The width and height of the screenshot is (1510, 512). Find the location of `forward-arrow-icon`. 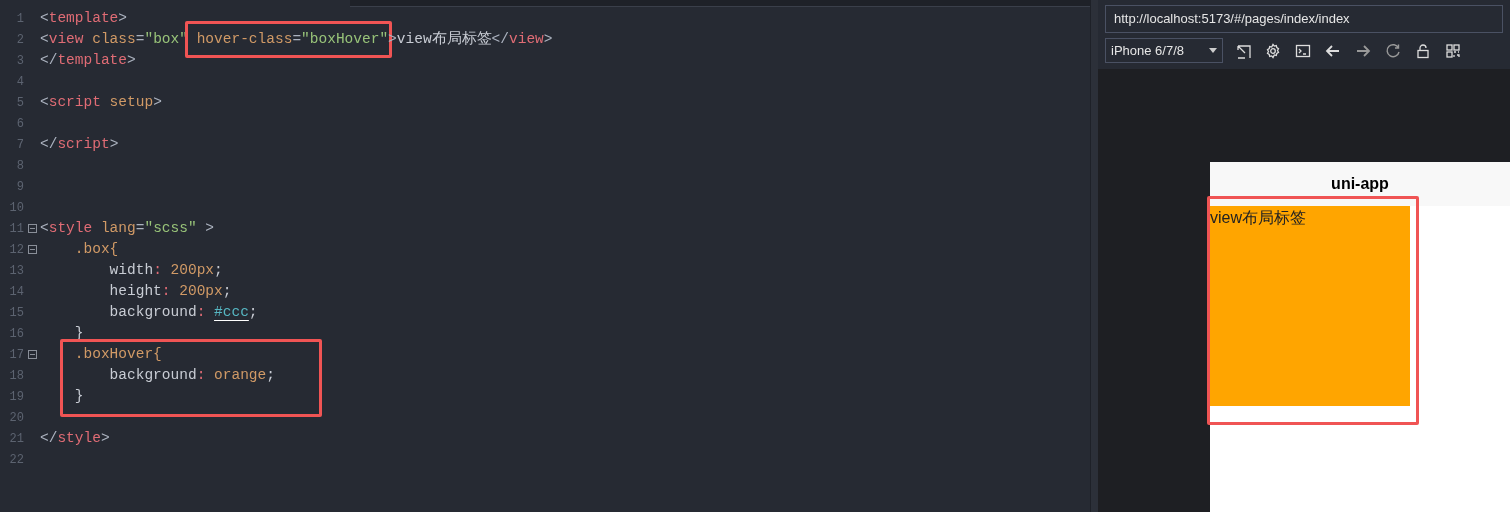

forward-arrow-icon is located at coordinates (1363, 50).